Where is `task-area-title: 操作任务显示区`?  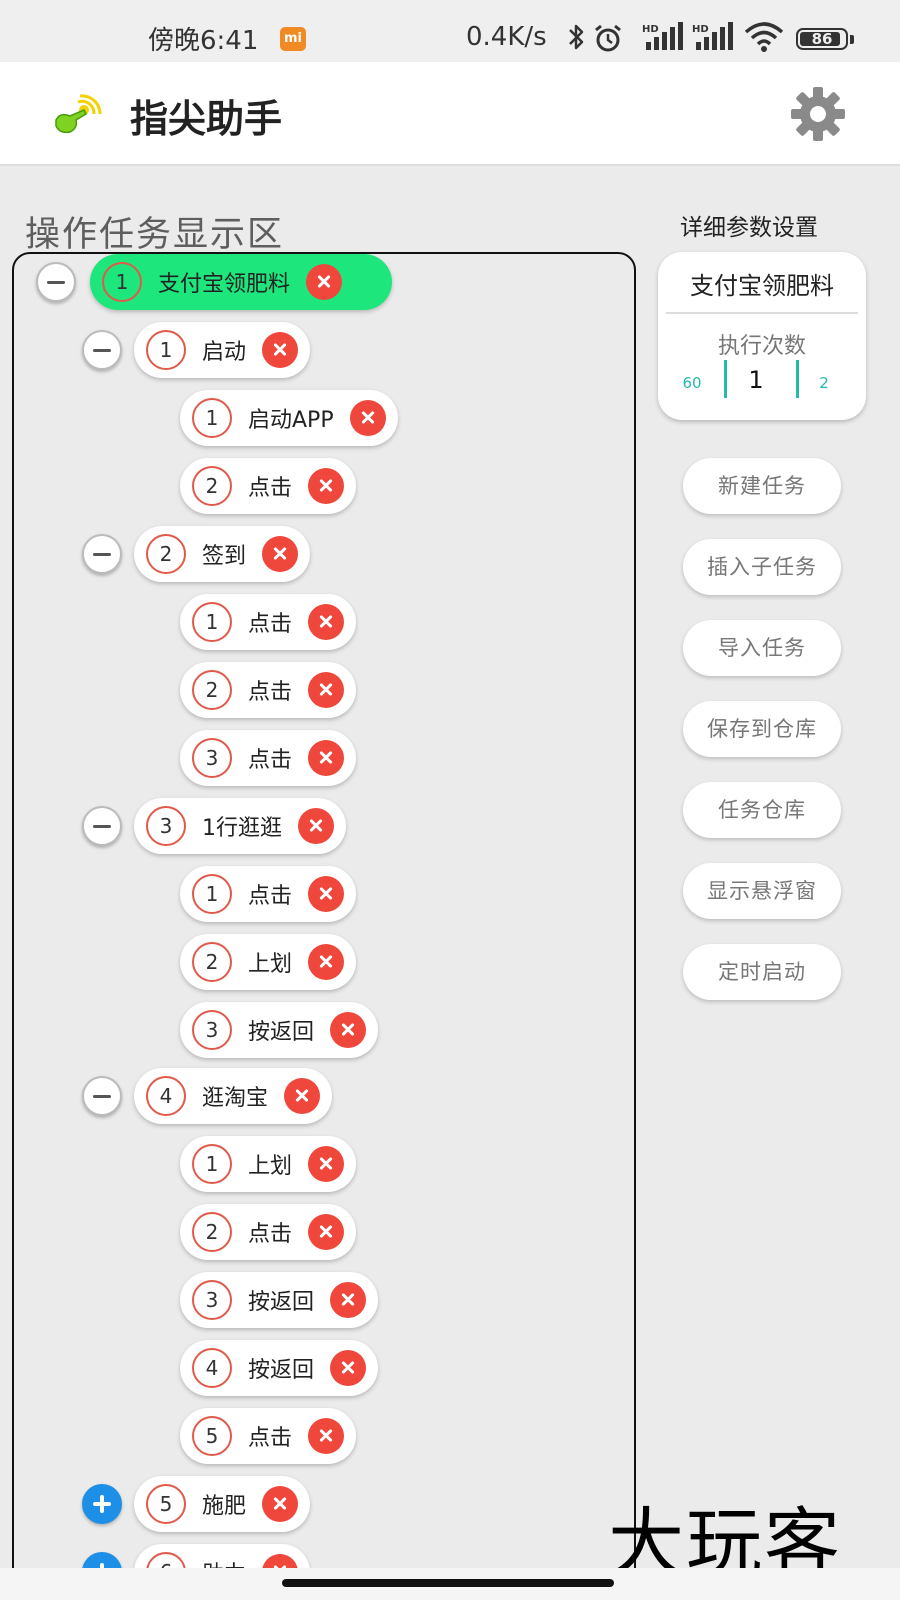 task-area-title: 操作任务显示区 is located at coordinates (155, 235).